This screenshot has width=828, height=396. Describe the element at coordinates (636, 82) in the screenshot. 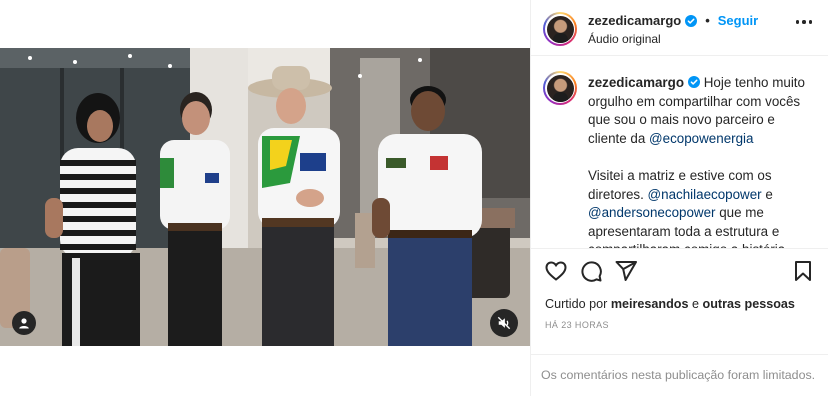

I see `caption-username: zezedicamargo` at that location.